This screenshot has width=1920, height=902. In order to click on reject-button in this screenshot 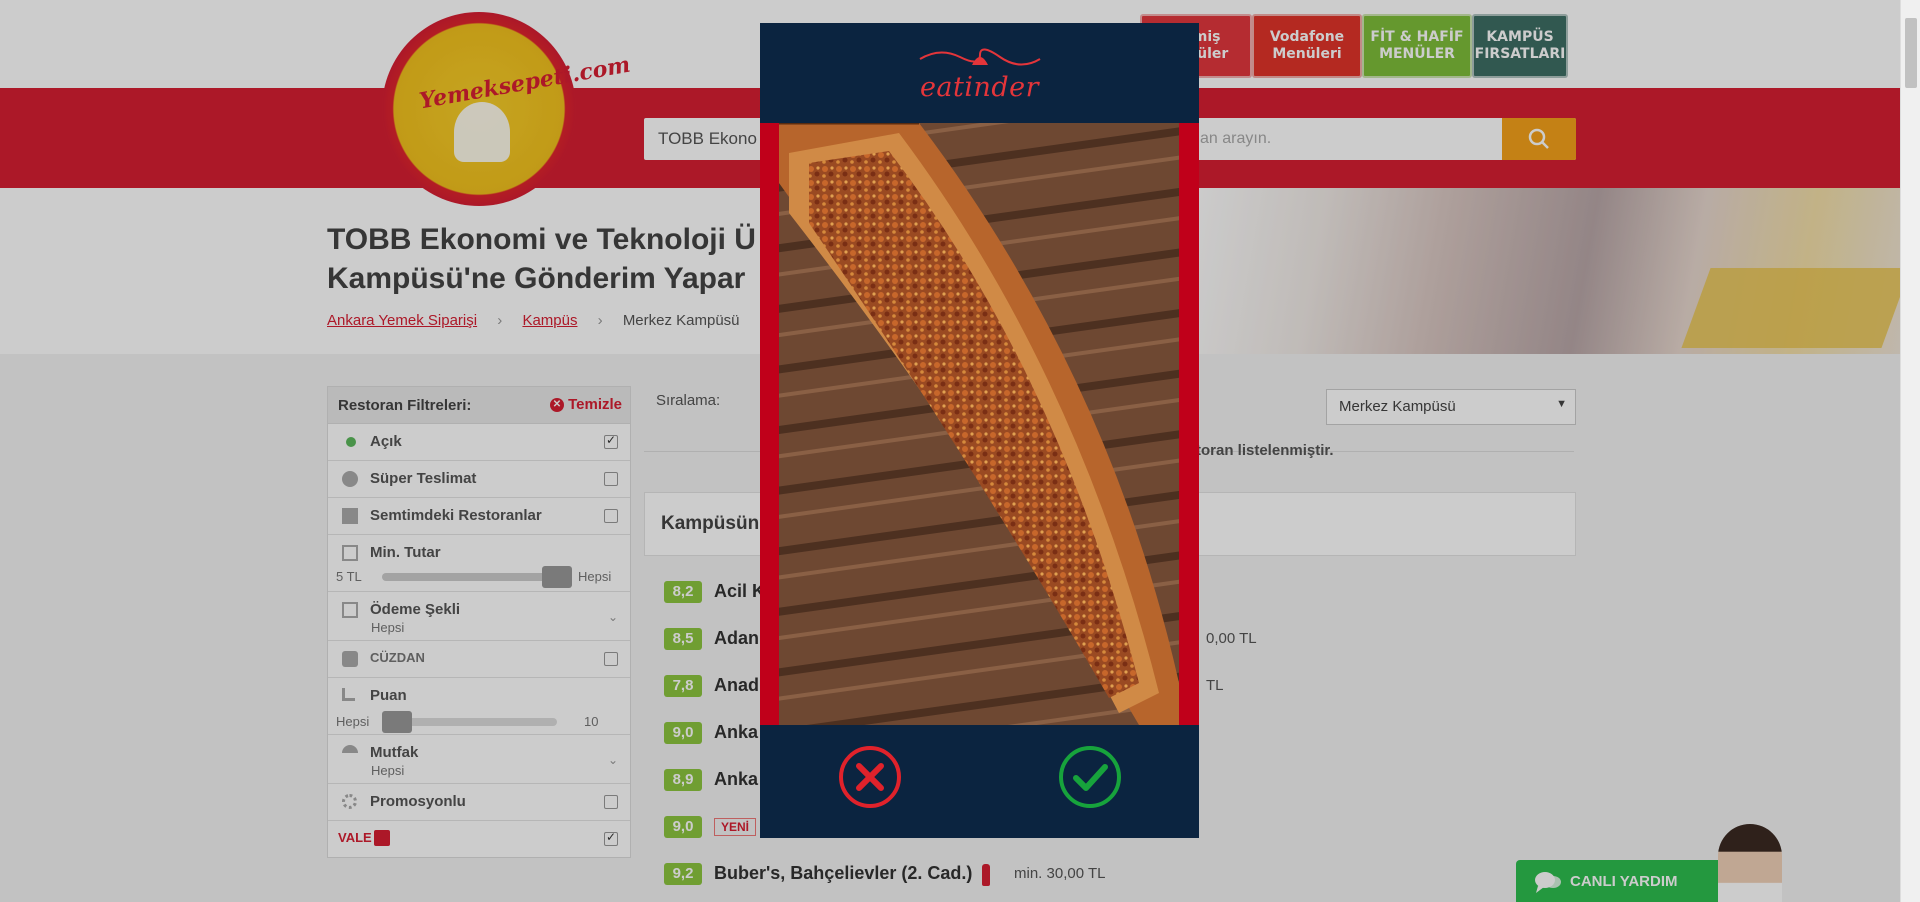, I will do `click(870, 777)`.